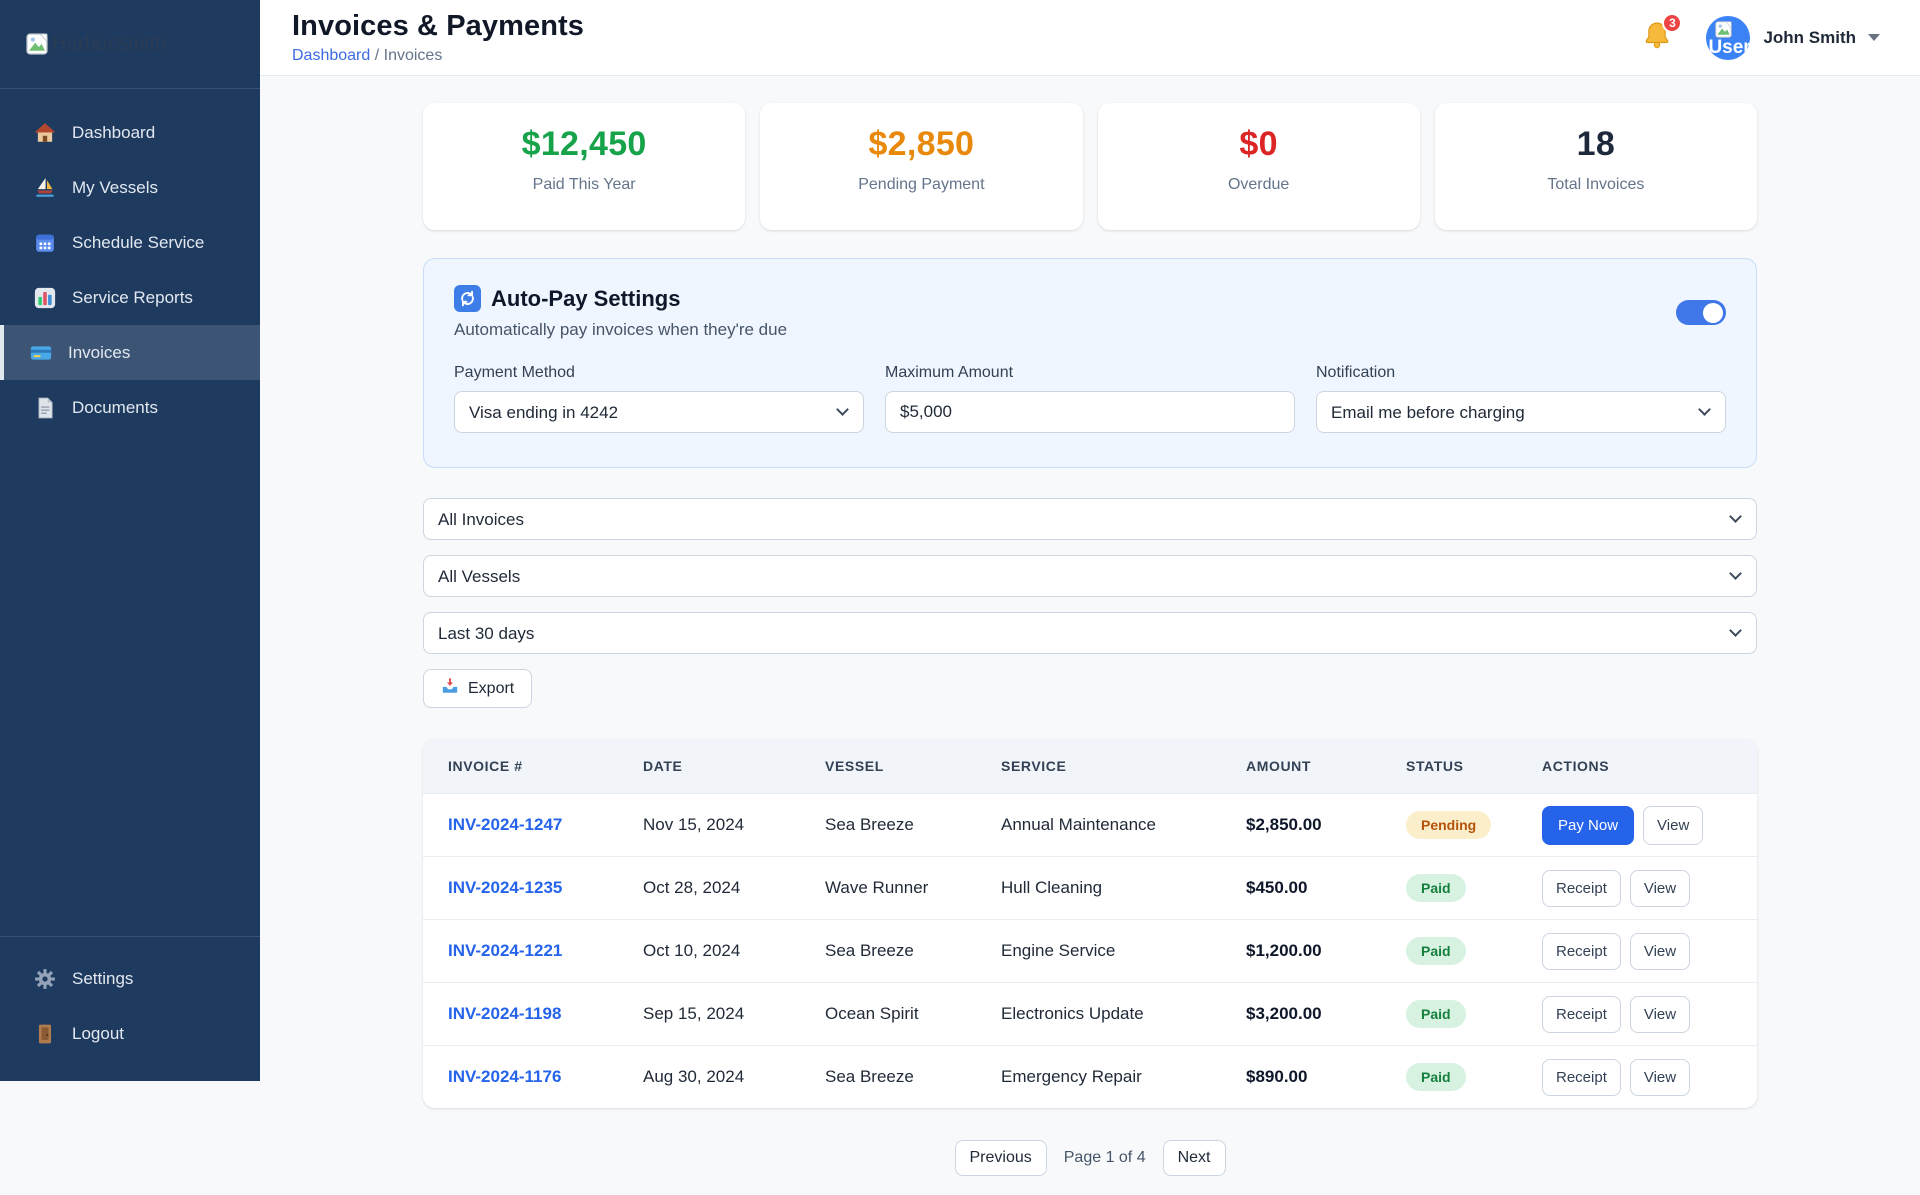 This screenshot has height=1195, width=1920. I want to click on invoice-link: INV-2024-1235, so click(505, 887).